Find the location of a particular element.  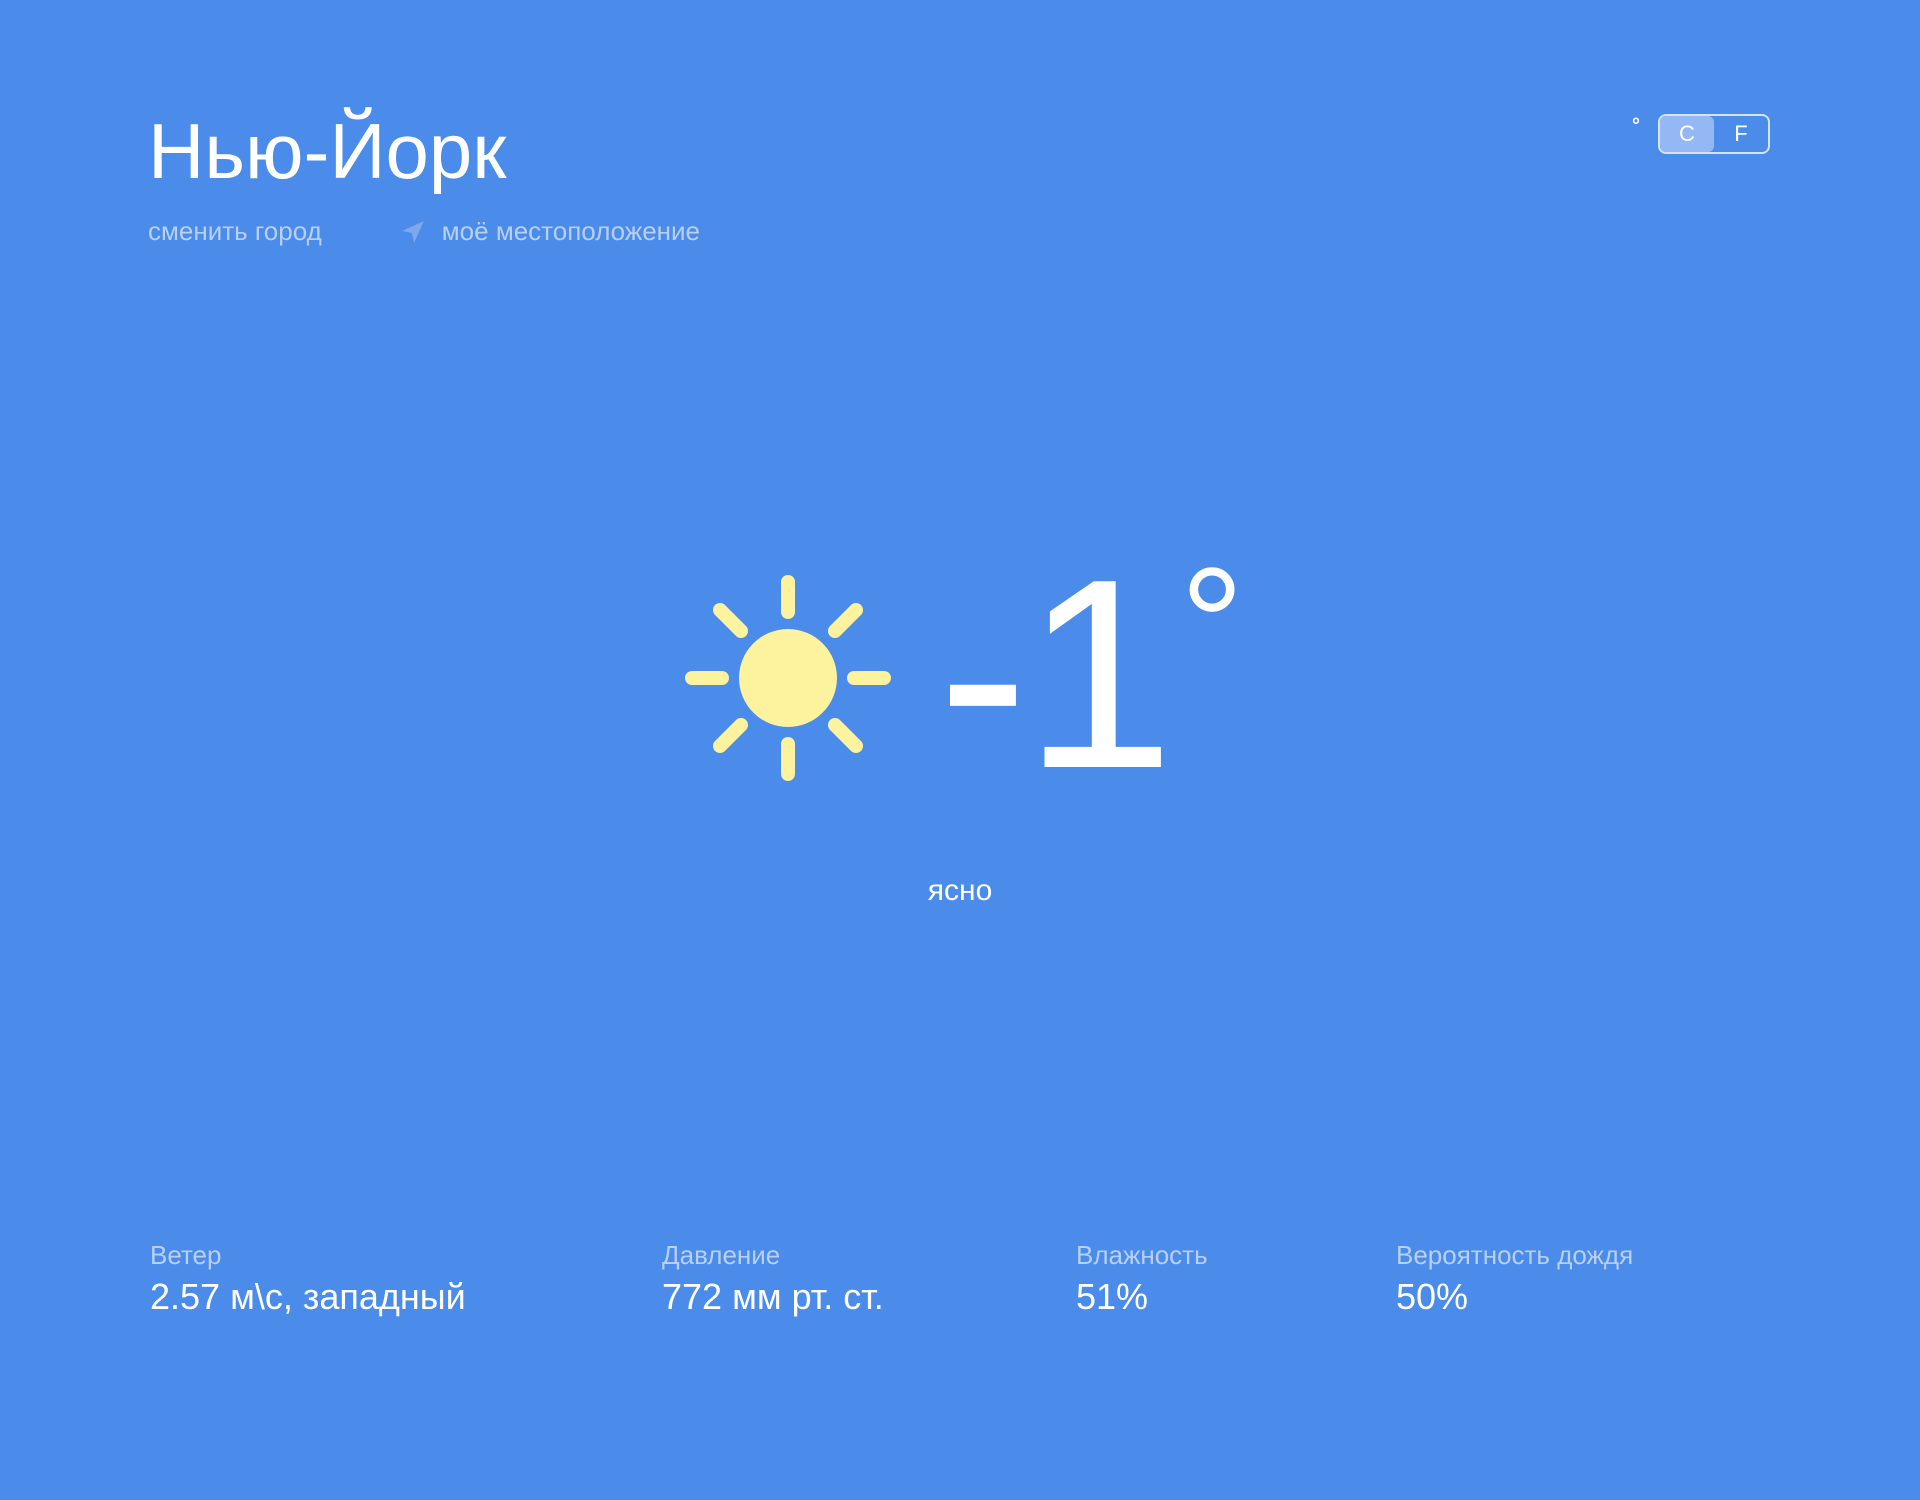

weather-condition: ясно is located at coordinates (960, 890).